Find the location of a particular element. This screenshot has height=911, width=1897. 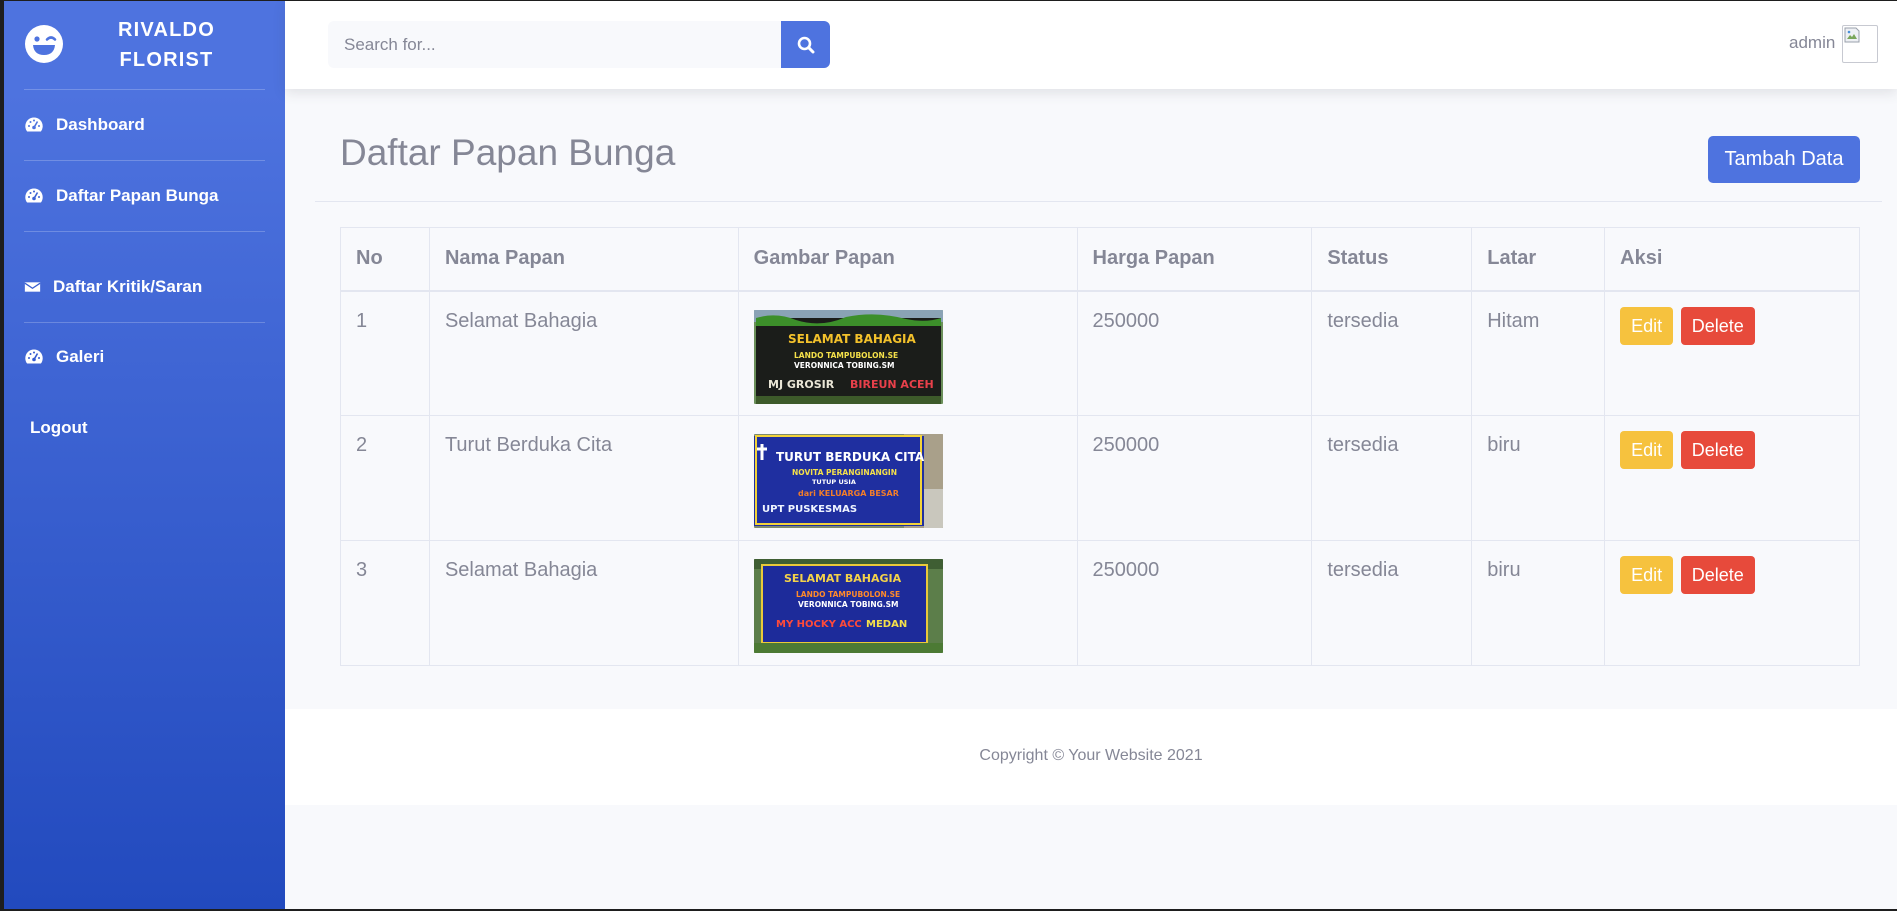

cell-no: 2 is located at coordinates (385, 478).